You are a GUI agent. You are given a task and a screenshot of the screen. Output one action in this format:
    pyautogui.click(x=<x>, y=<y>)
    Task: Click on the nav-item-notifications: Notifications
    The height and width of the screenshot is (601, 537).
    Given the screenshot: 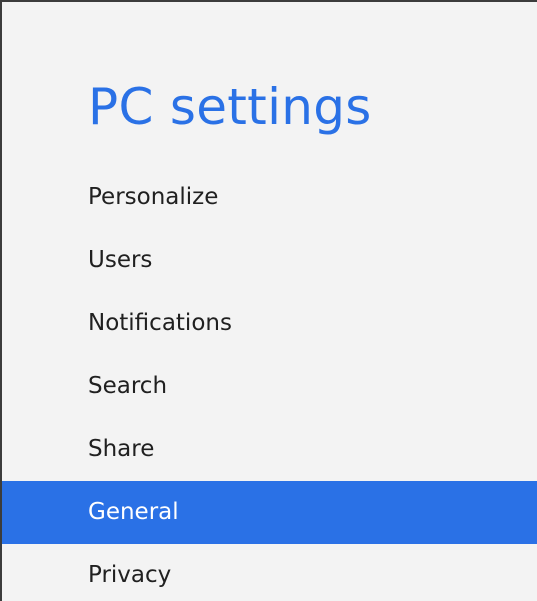 What is the action you would take?
    pyautogui.click(x=269, y=323)
    